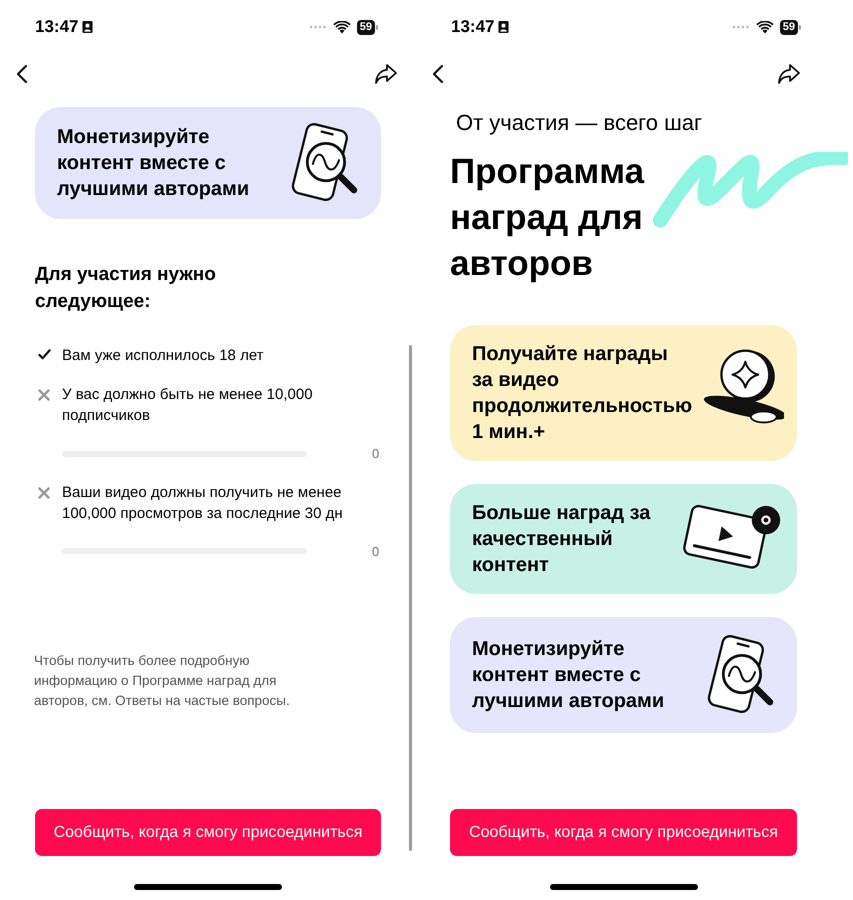 This screenshot has width=853, height=900. What do you see at coordinates (163, 356) in the screenshot?
I see `requirement-text: Вам уже исполнилось 18 лет` at bounding box center [163, 356].